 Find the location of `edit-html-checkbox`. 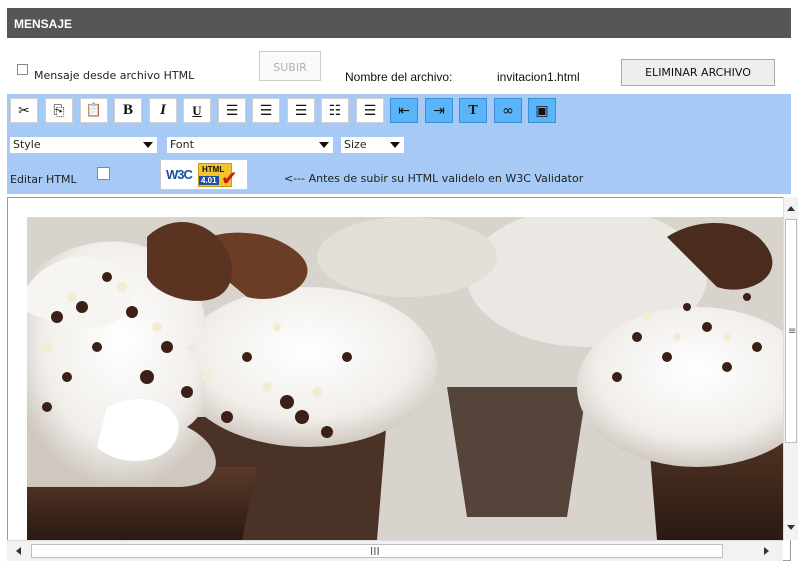

edit-html-checkbox is located at coordinates (103, 173).